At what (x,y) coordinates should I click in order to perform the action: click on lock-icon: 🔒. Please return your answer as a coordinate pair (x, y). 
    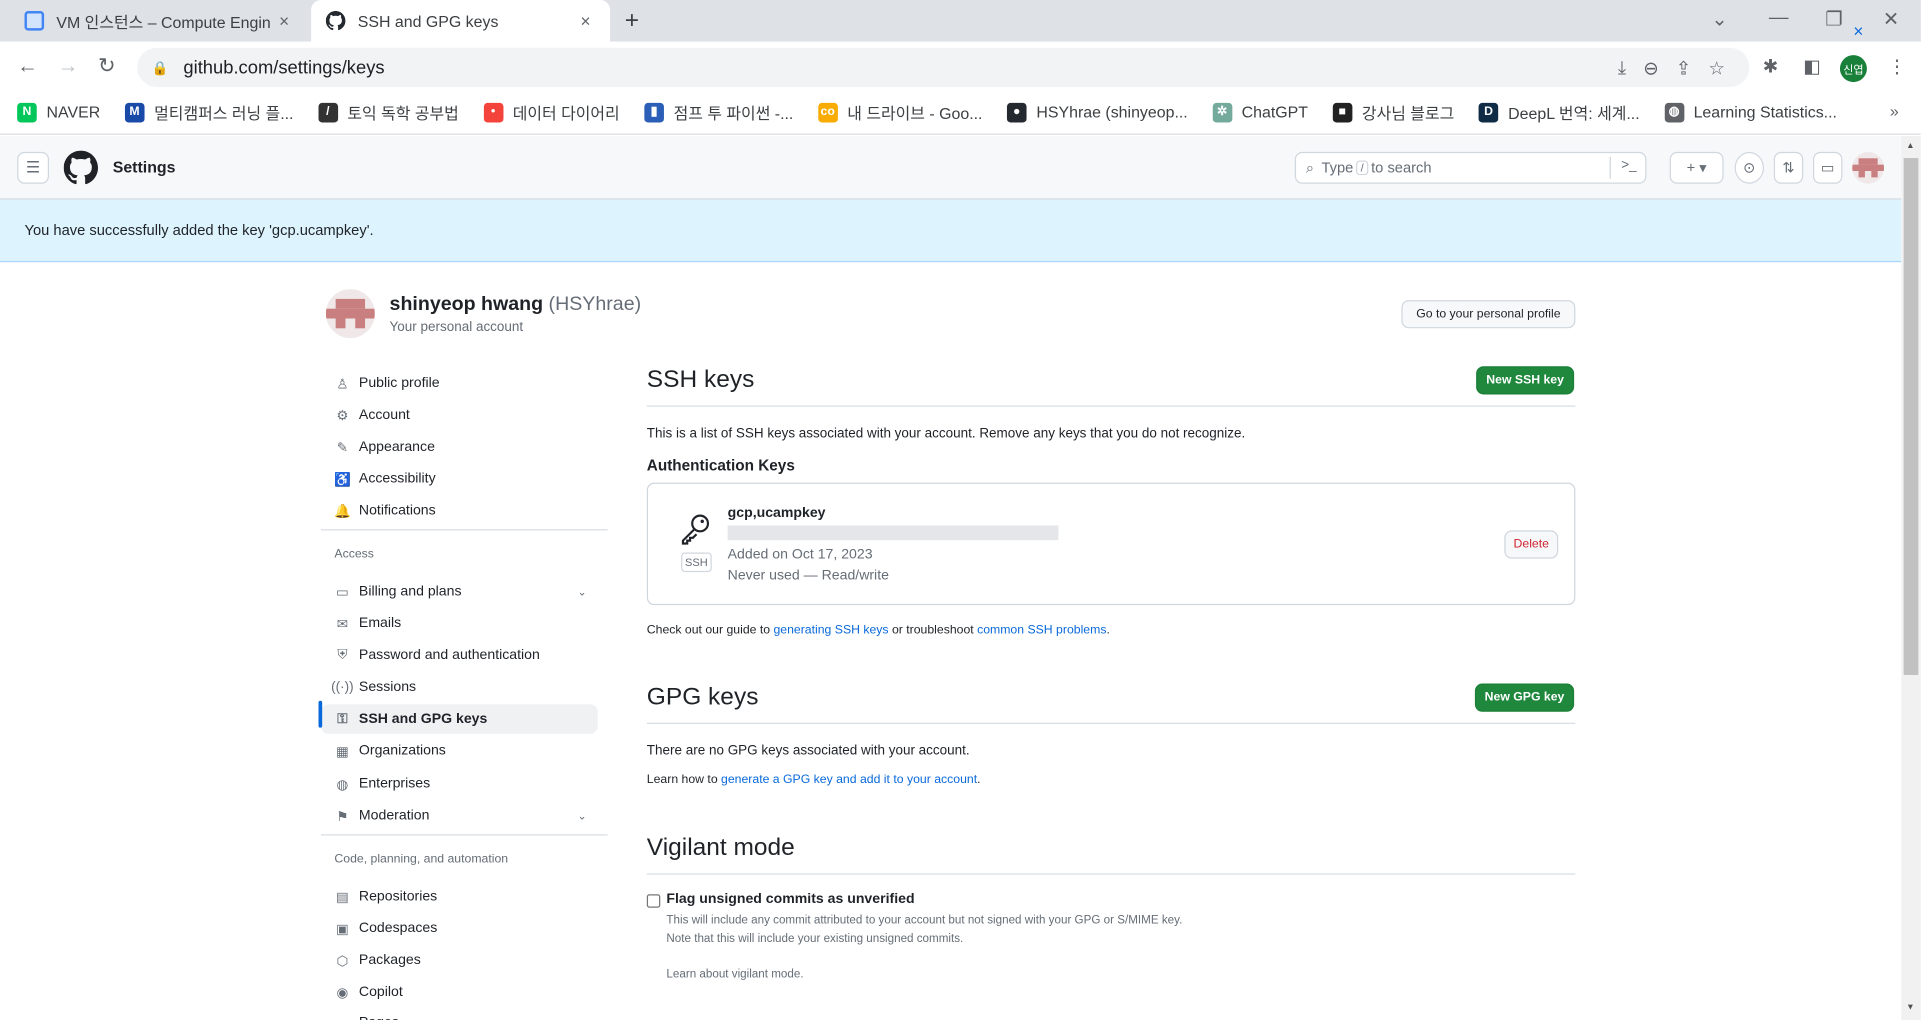
    Looking at the image, I should click on (160, 68).